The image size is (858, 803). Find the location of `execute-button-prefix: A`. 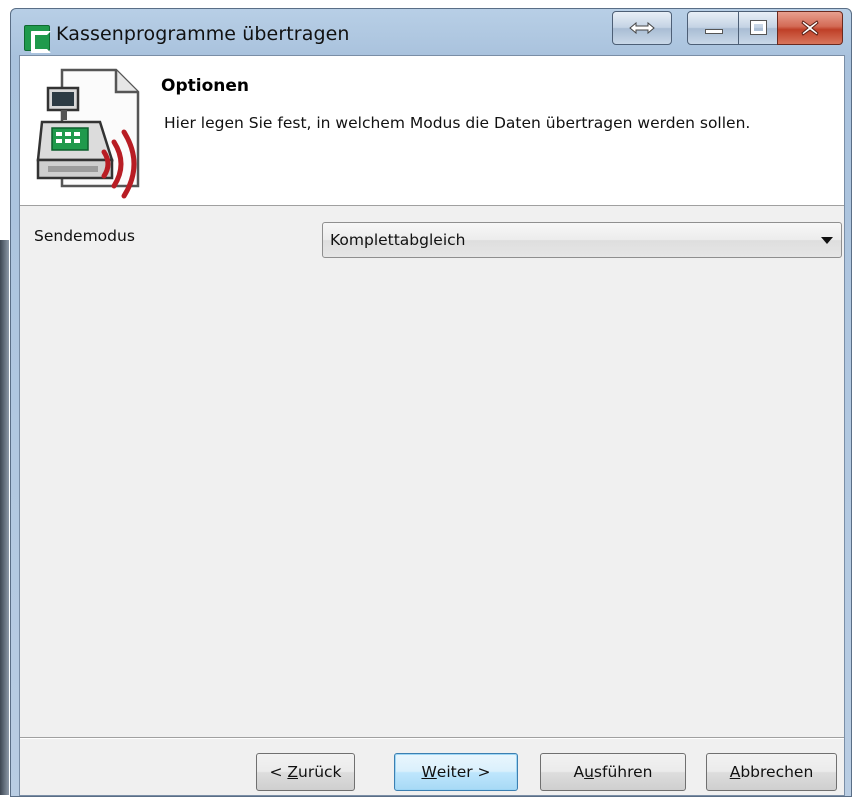

execute-button-prefix: A is located at coordinates (579, 772).